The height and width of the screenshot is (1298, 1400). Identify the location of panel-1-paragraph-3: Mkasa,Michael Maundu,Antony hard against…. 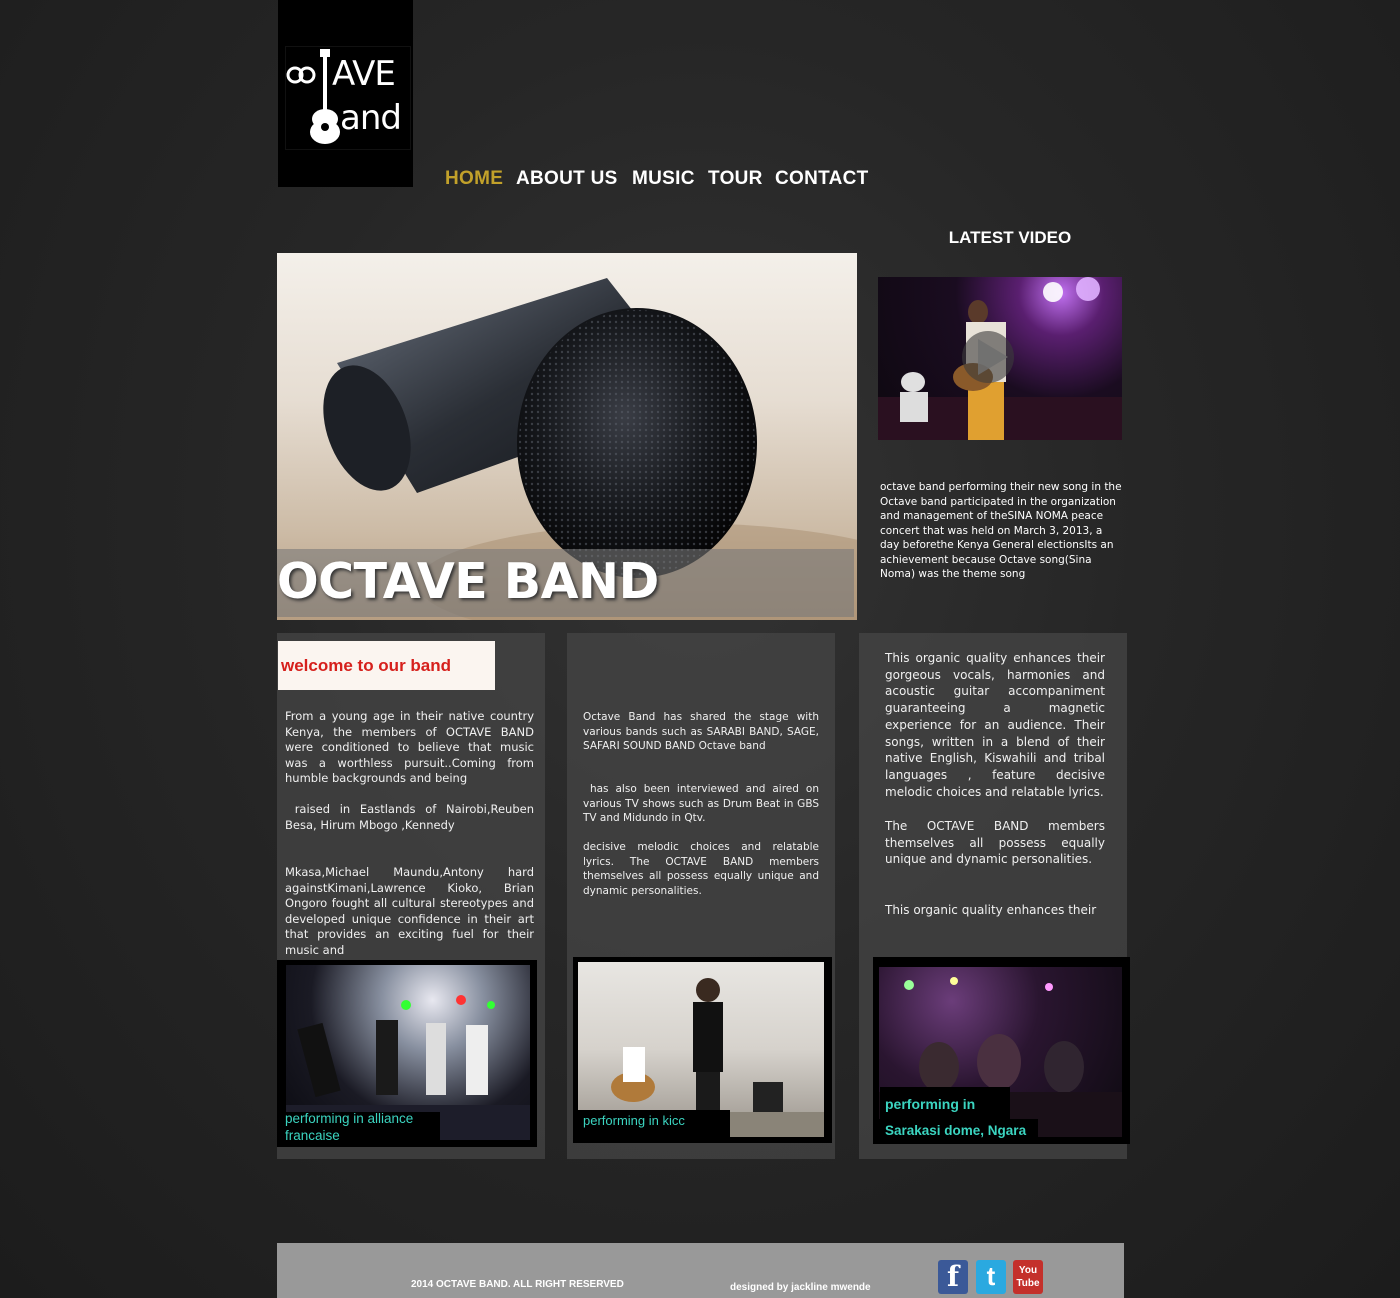
(409, 911).